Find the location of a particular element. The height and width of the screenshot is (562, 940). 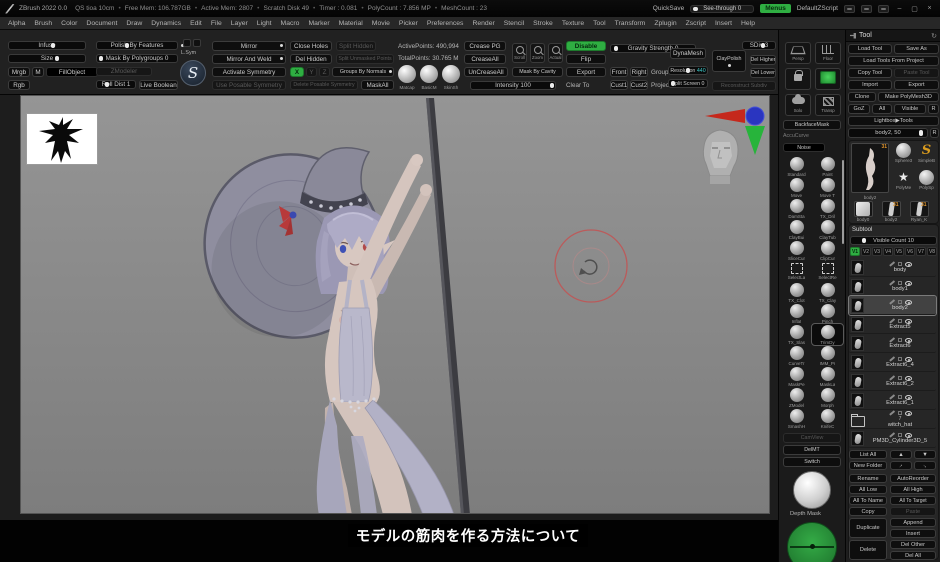

see-through-handle is located at coordinates (696, 8).